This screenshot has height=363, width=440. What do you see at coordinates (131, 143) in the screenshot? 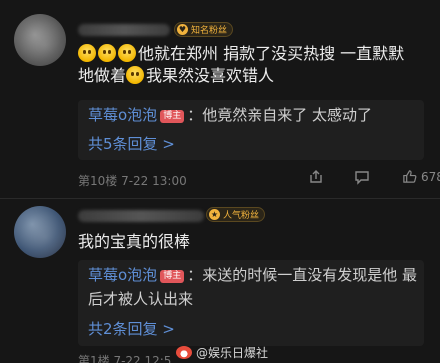
I see `more-replies-link: 共5条回复 >` at bounding box center [131, 143].